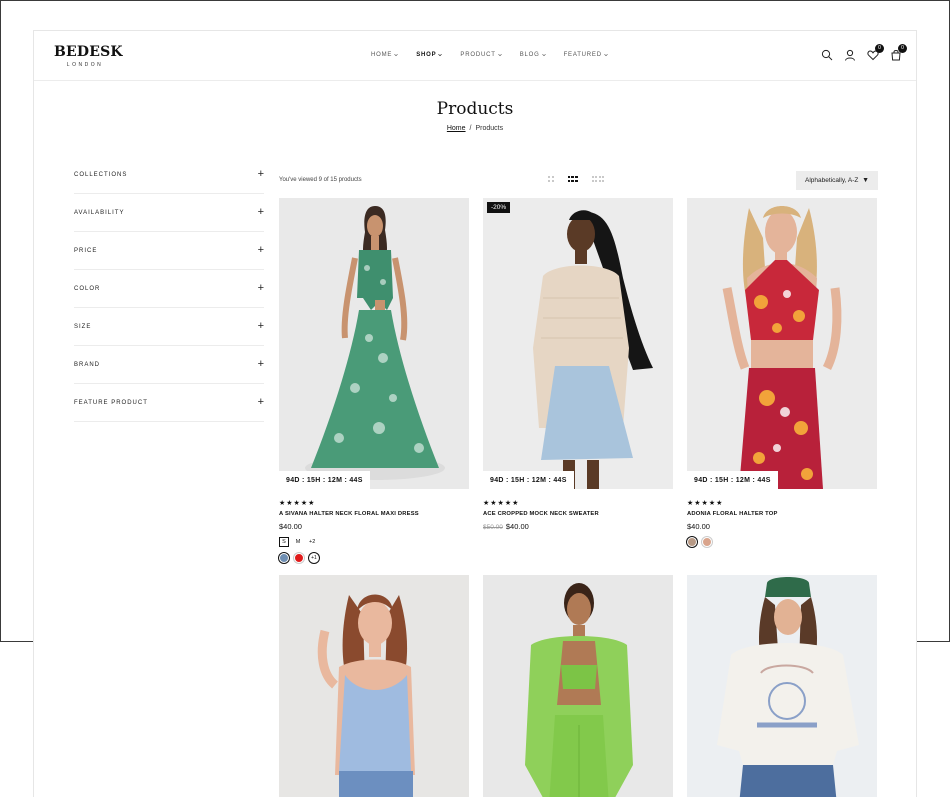 Image resolution: width=950 pixels, height=797 pixels. What do you see at coordinates (298, 542) in the screenshot?
I see `size-option-m: M` at bounding box center [298, 542].